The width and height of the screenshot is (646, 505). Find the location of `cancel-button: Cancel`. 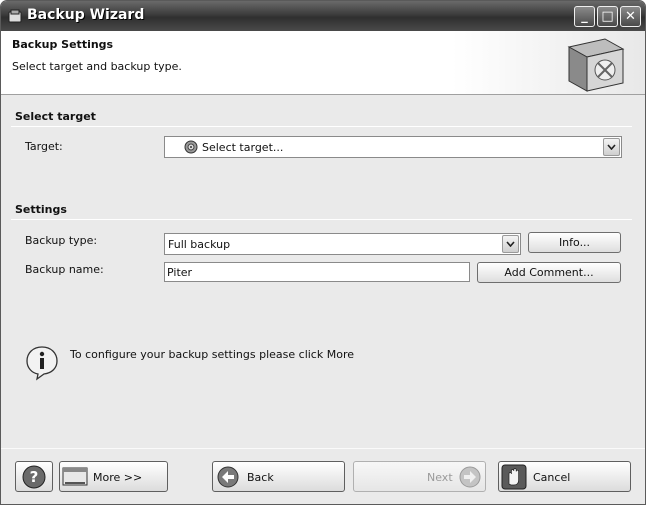

cancel-button: Cancel is located at coordinates (564, 476).